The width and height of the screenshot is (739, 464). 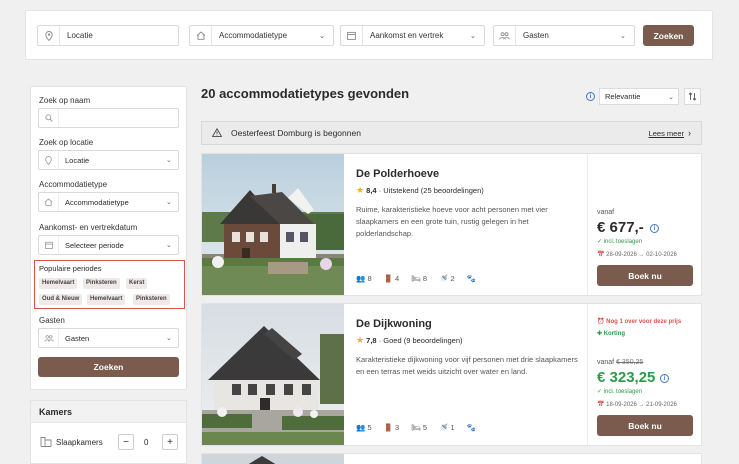 What do you see at coordinates (471, 278) in the screenshot?
I see `pets-amenity: 🐾` at bounding box center [471, 278].